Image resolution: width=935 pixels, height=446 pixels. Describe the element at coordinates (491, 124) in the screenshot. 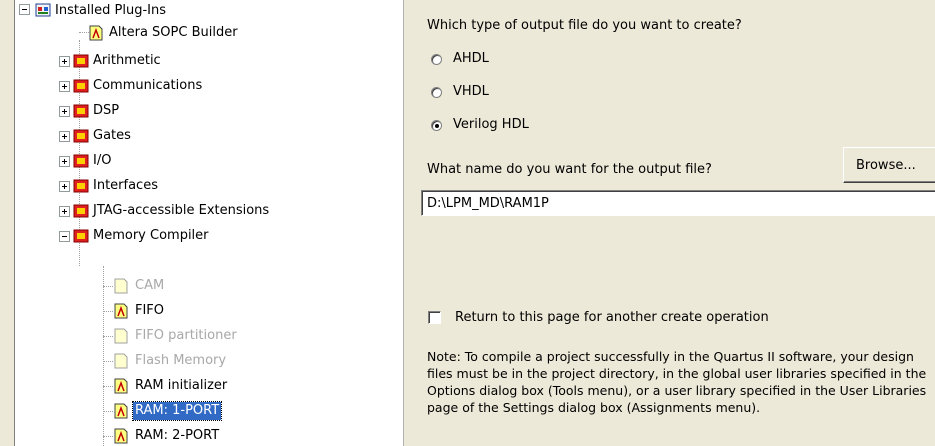

I see `radio-verilog-hdl-label: Verilog HDL` at that location.